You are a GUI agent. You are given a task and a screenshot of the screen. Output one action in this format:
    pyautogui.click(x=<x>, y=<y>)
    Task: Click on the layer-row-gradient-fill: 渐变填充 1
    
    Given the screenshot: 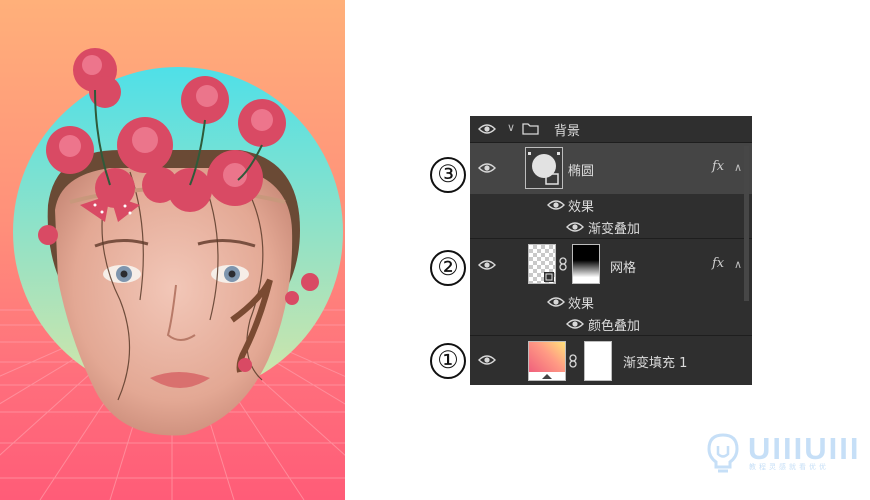 What is the action you would take?
    pyautogui.click(x=611, y=360)
    